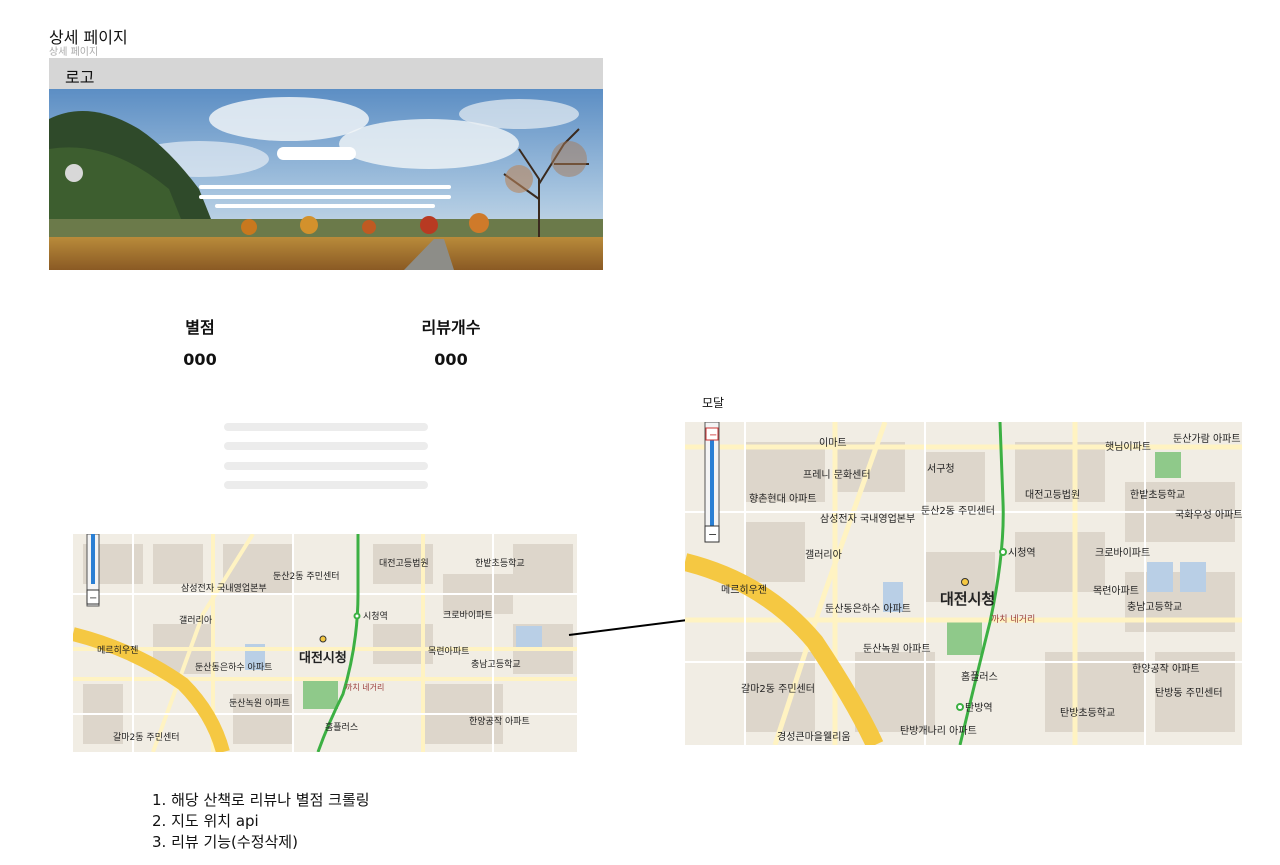  I want to click on map-label-building: 갤러리아, so click(196, 620).